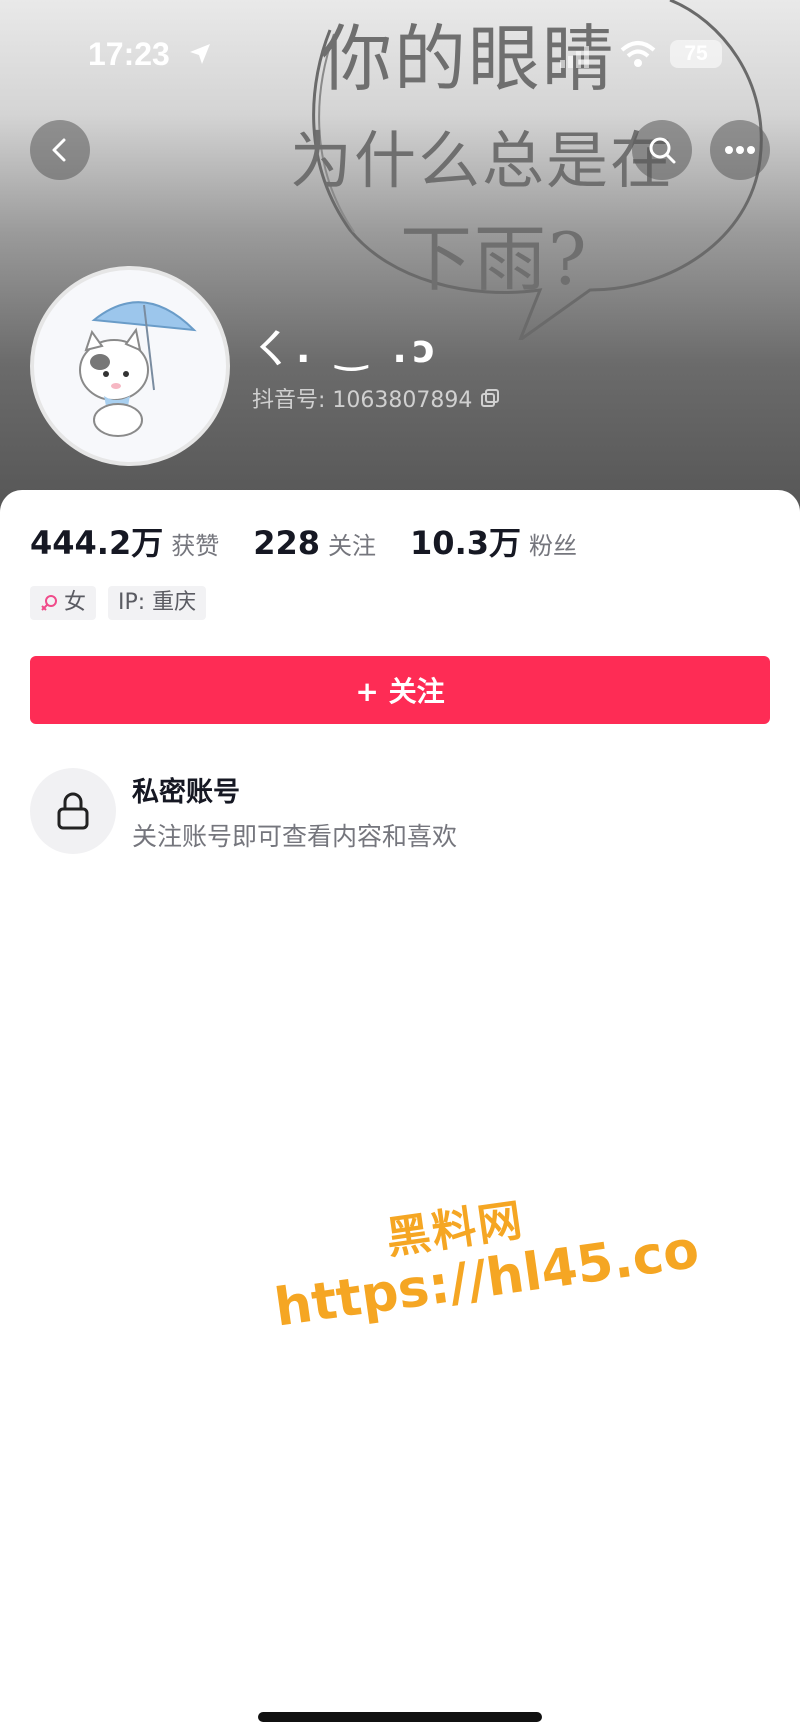 The image size is (800, 1735). I want to click on stat-followers: 10.3万 粉丝, so click(493, 541).